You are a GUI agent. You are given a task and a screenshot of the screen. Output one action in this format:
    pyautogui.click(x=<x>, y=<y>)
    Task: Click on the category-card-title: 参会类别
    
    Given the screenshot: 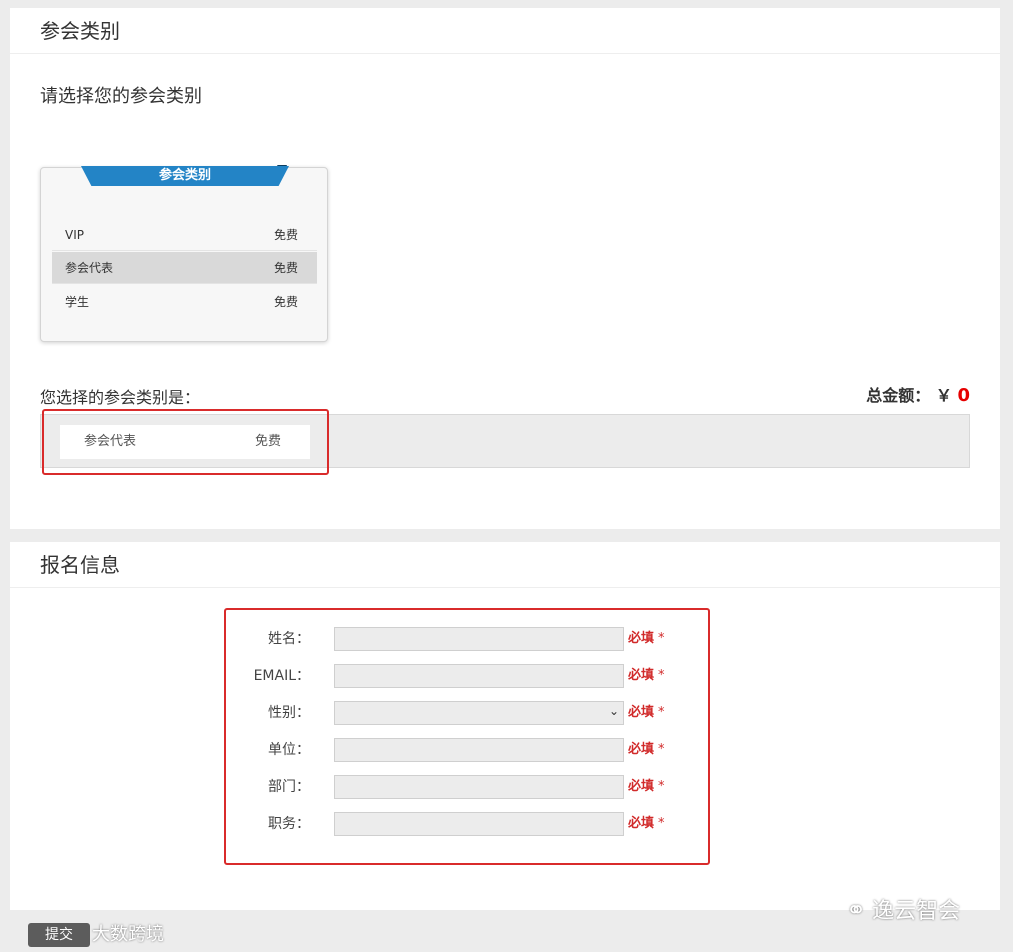 What is the action you would take?
    pyautogui.click(x=185, y=176)
    